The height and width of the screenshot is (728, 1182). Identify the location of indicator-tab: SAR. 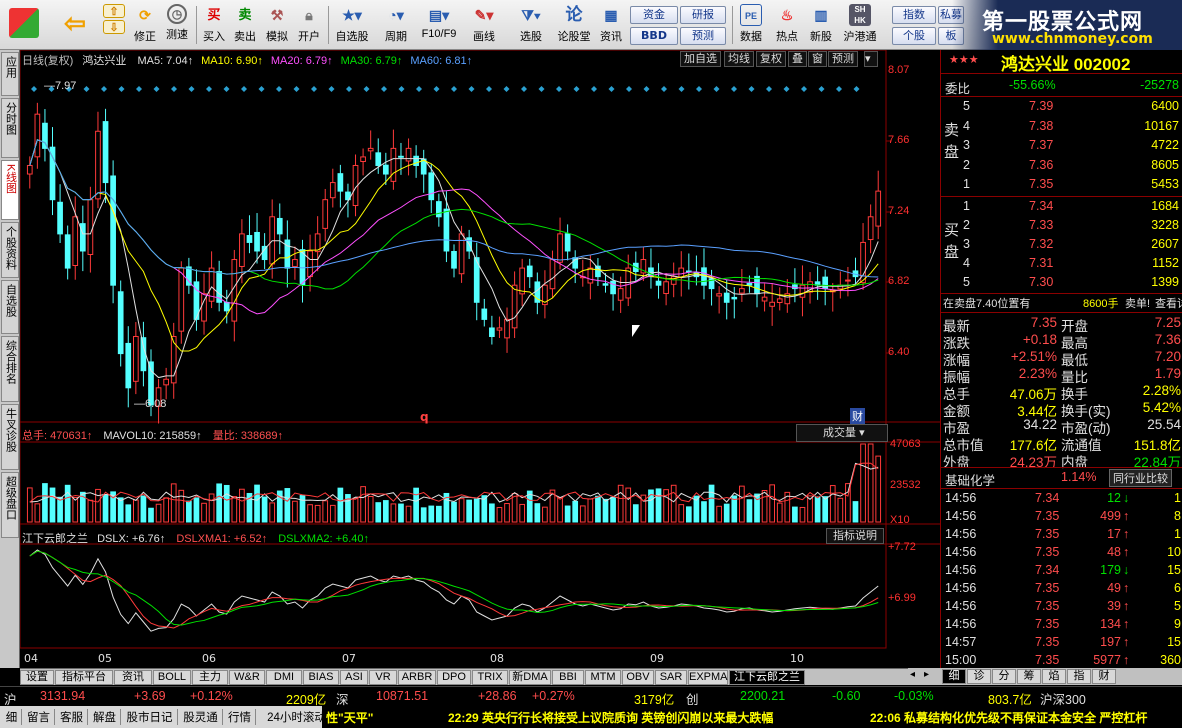
(671, 677).